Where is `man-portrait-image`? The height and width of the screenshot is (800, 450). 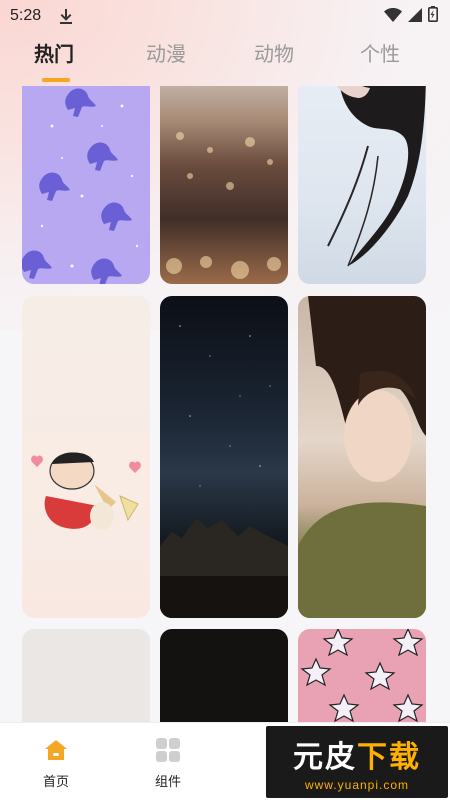
man-portrait-image is located at coordinates (362, 457).